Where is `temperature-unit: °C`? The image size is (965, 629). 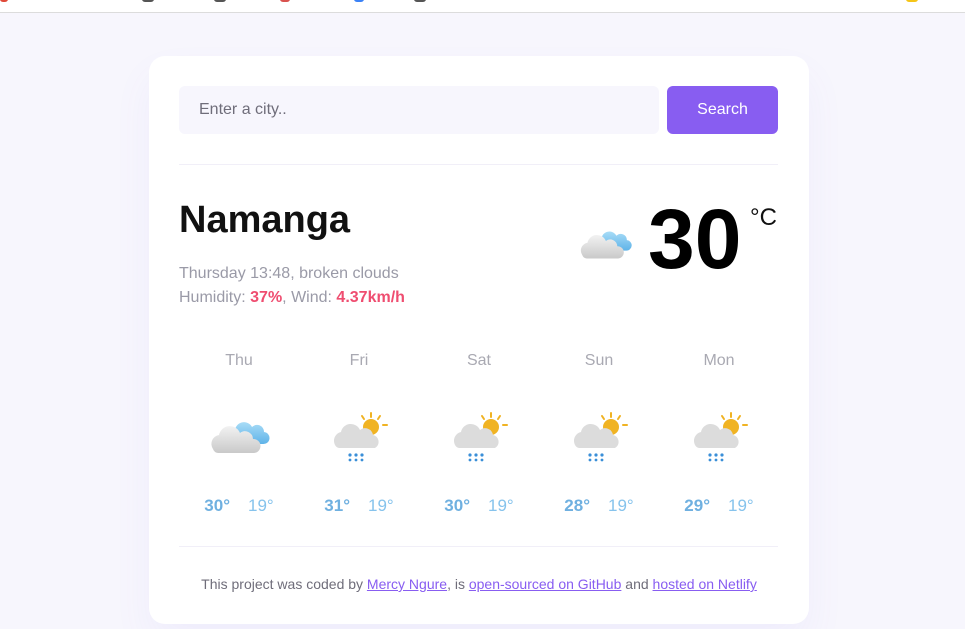
temperature-unit: °C is located at coordinates (763, 217).